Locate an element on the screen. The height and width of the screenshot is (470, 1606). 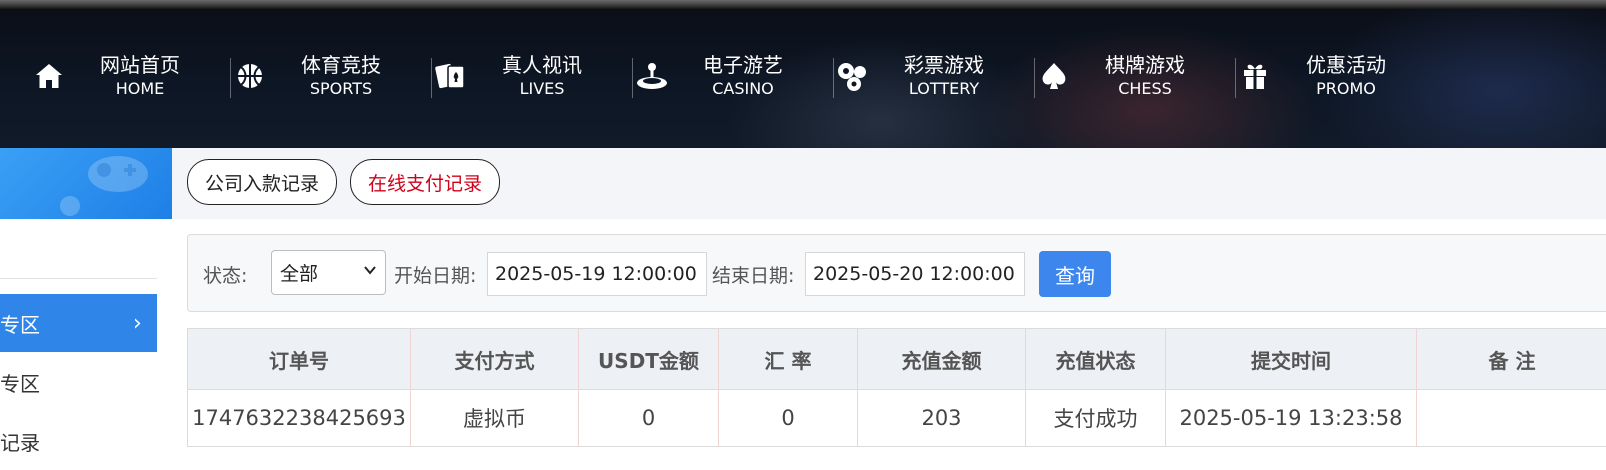
nav-label-en: SPORTS is located at coordinates (341, 88).